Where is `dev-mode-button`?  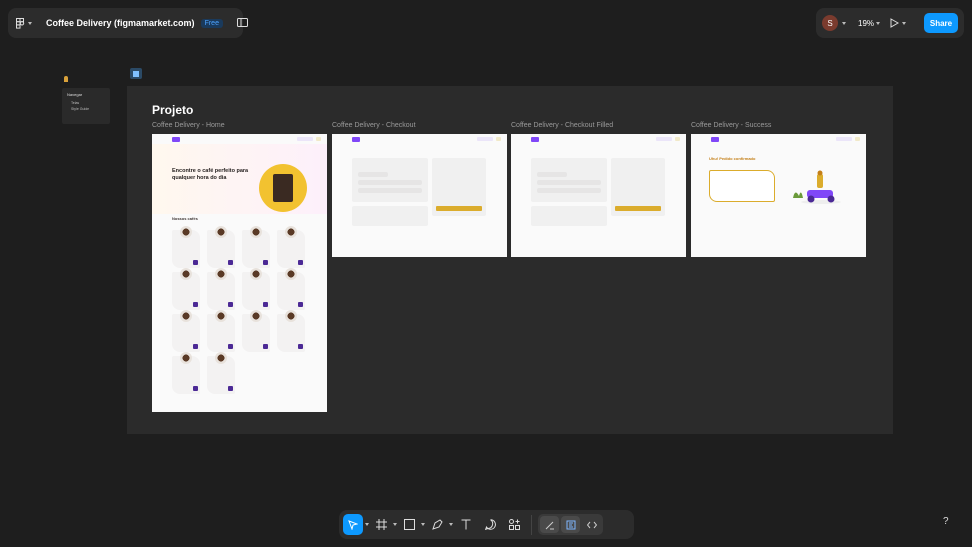 dev-mode-button is located at coordinates (591, 524).